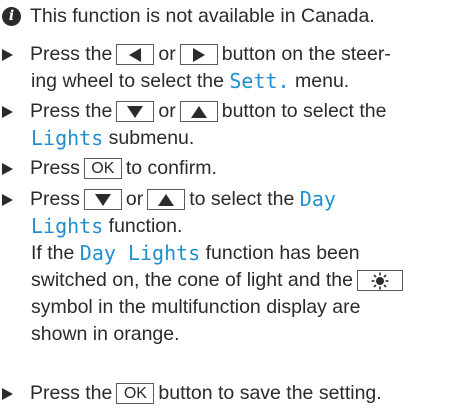 This screenshot has height=418, width=463. Describe the element at coordinates (198, 54) in the screenshot. I see `right-arrow-key-icon` at that location.